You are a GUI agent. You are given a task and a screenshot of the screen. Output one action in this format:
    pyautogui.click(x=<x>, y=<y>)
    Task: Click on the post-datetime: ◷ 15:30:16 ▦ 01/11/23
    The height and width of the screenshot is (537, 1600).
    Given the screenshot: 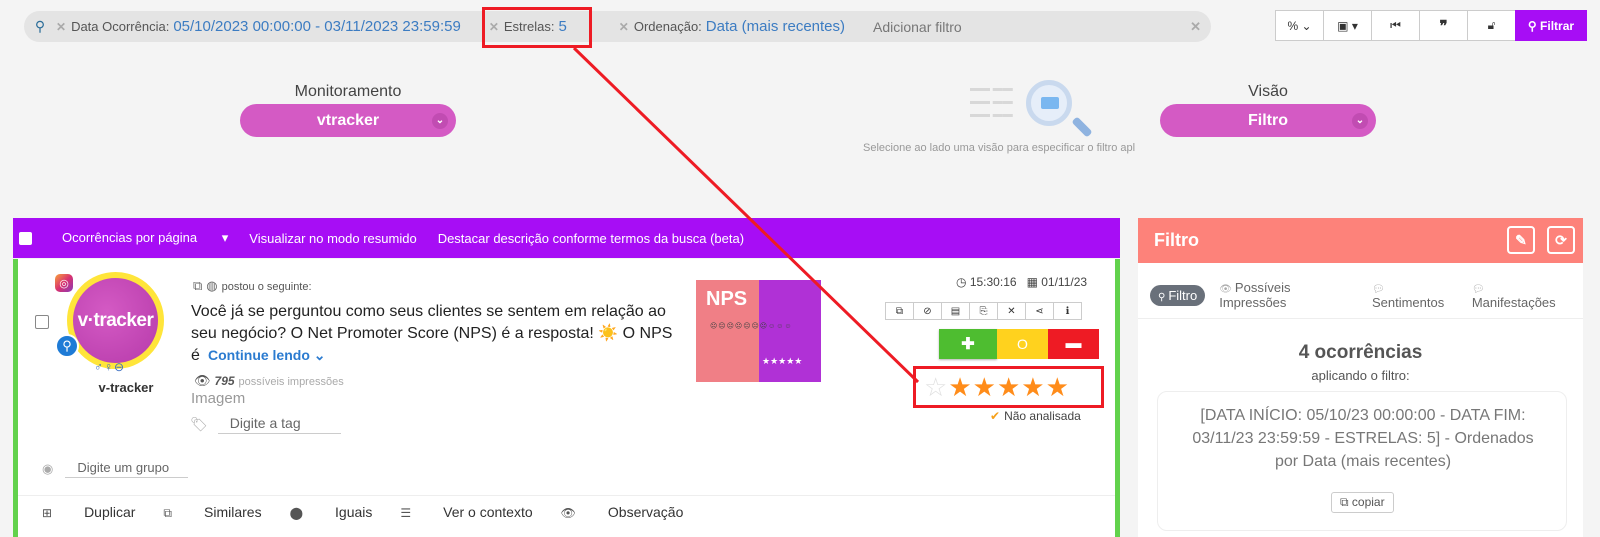 What is the action you would take?
    pyautogui.click(x=1021, y=282)
    